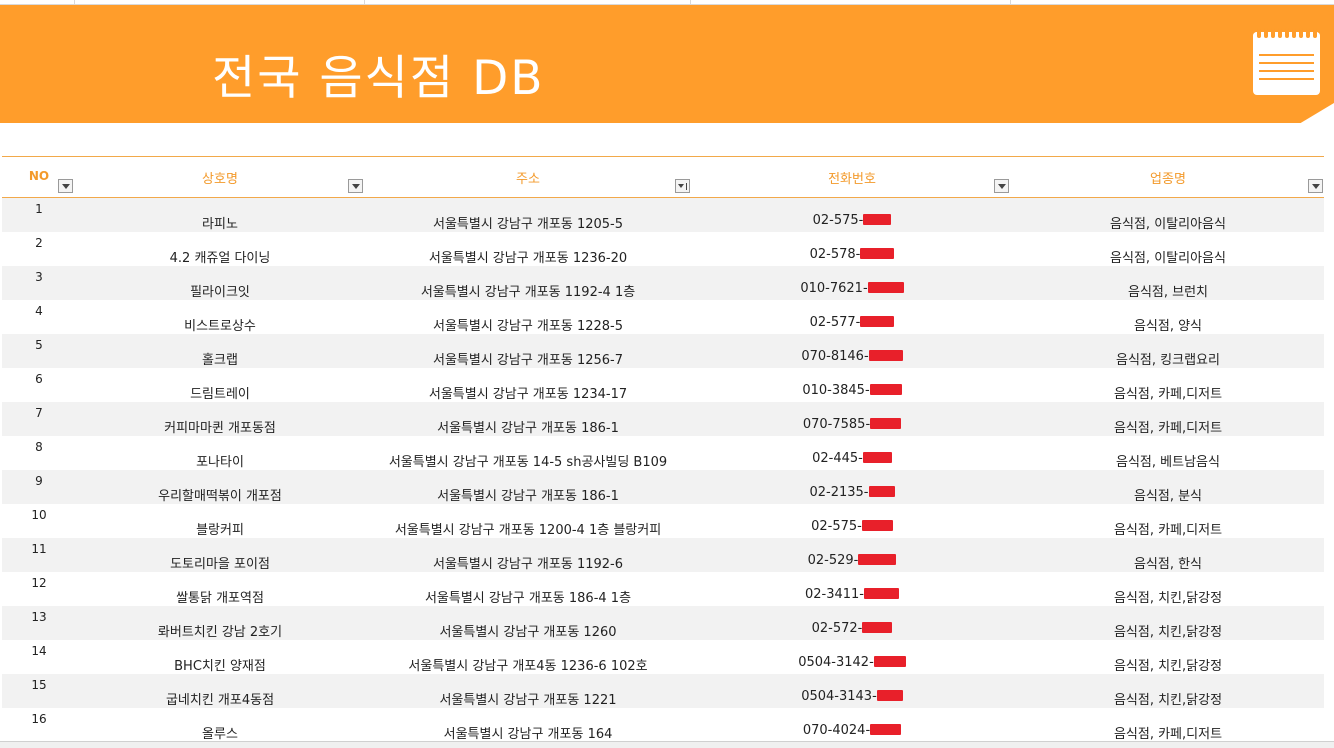 This screenshot has width=1334, height=748. Describe the element at coordinates (65, 186) in the screenshot. I see `filter-dropdown-no` at that location.